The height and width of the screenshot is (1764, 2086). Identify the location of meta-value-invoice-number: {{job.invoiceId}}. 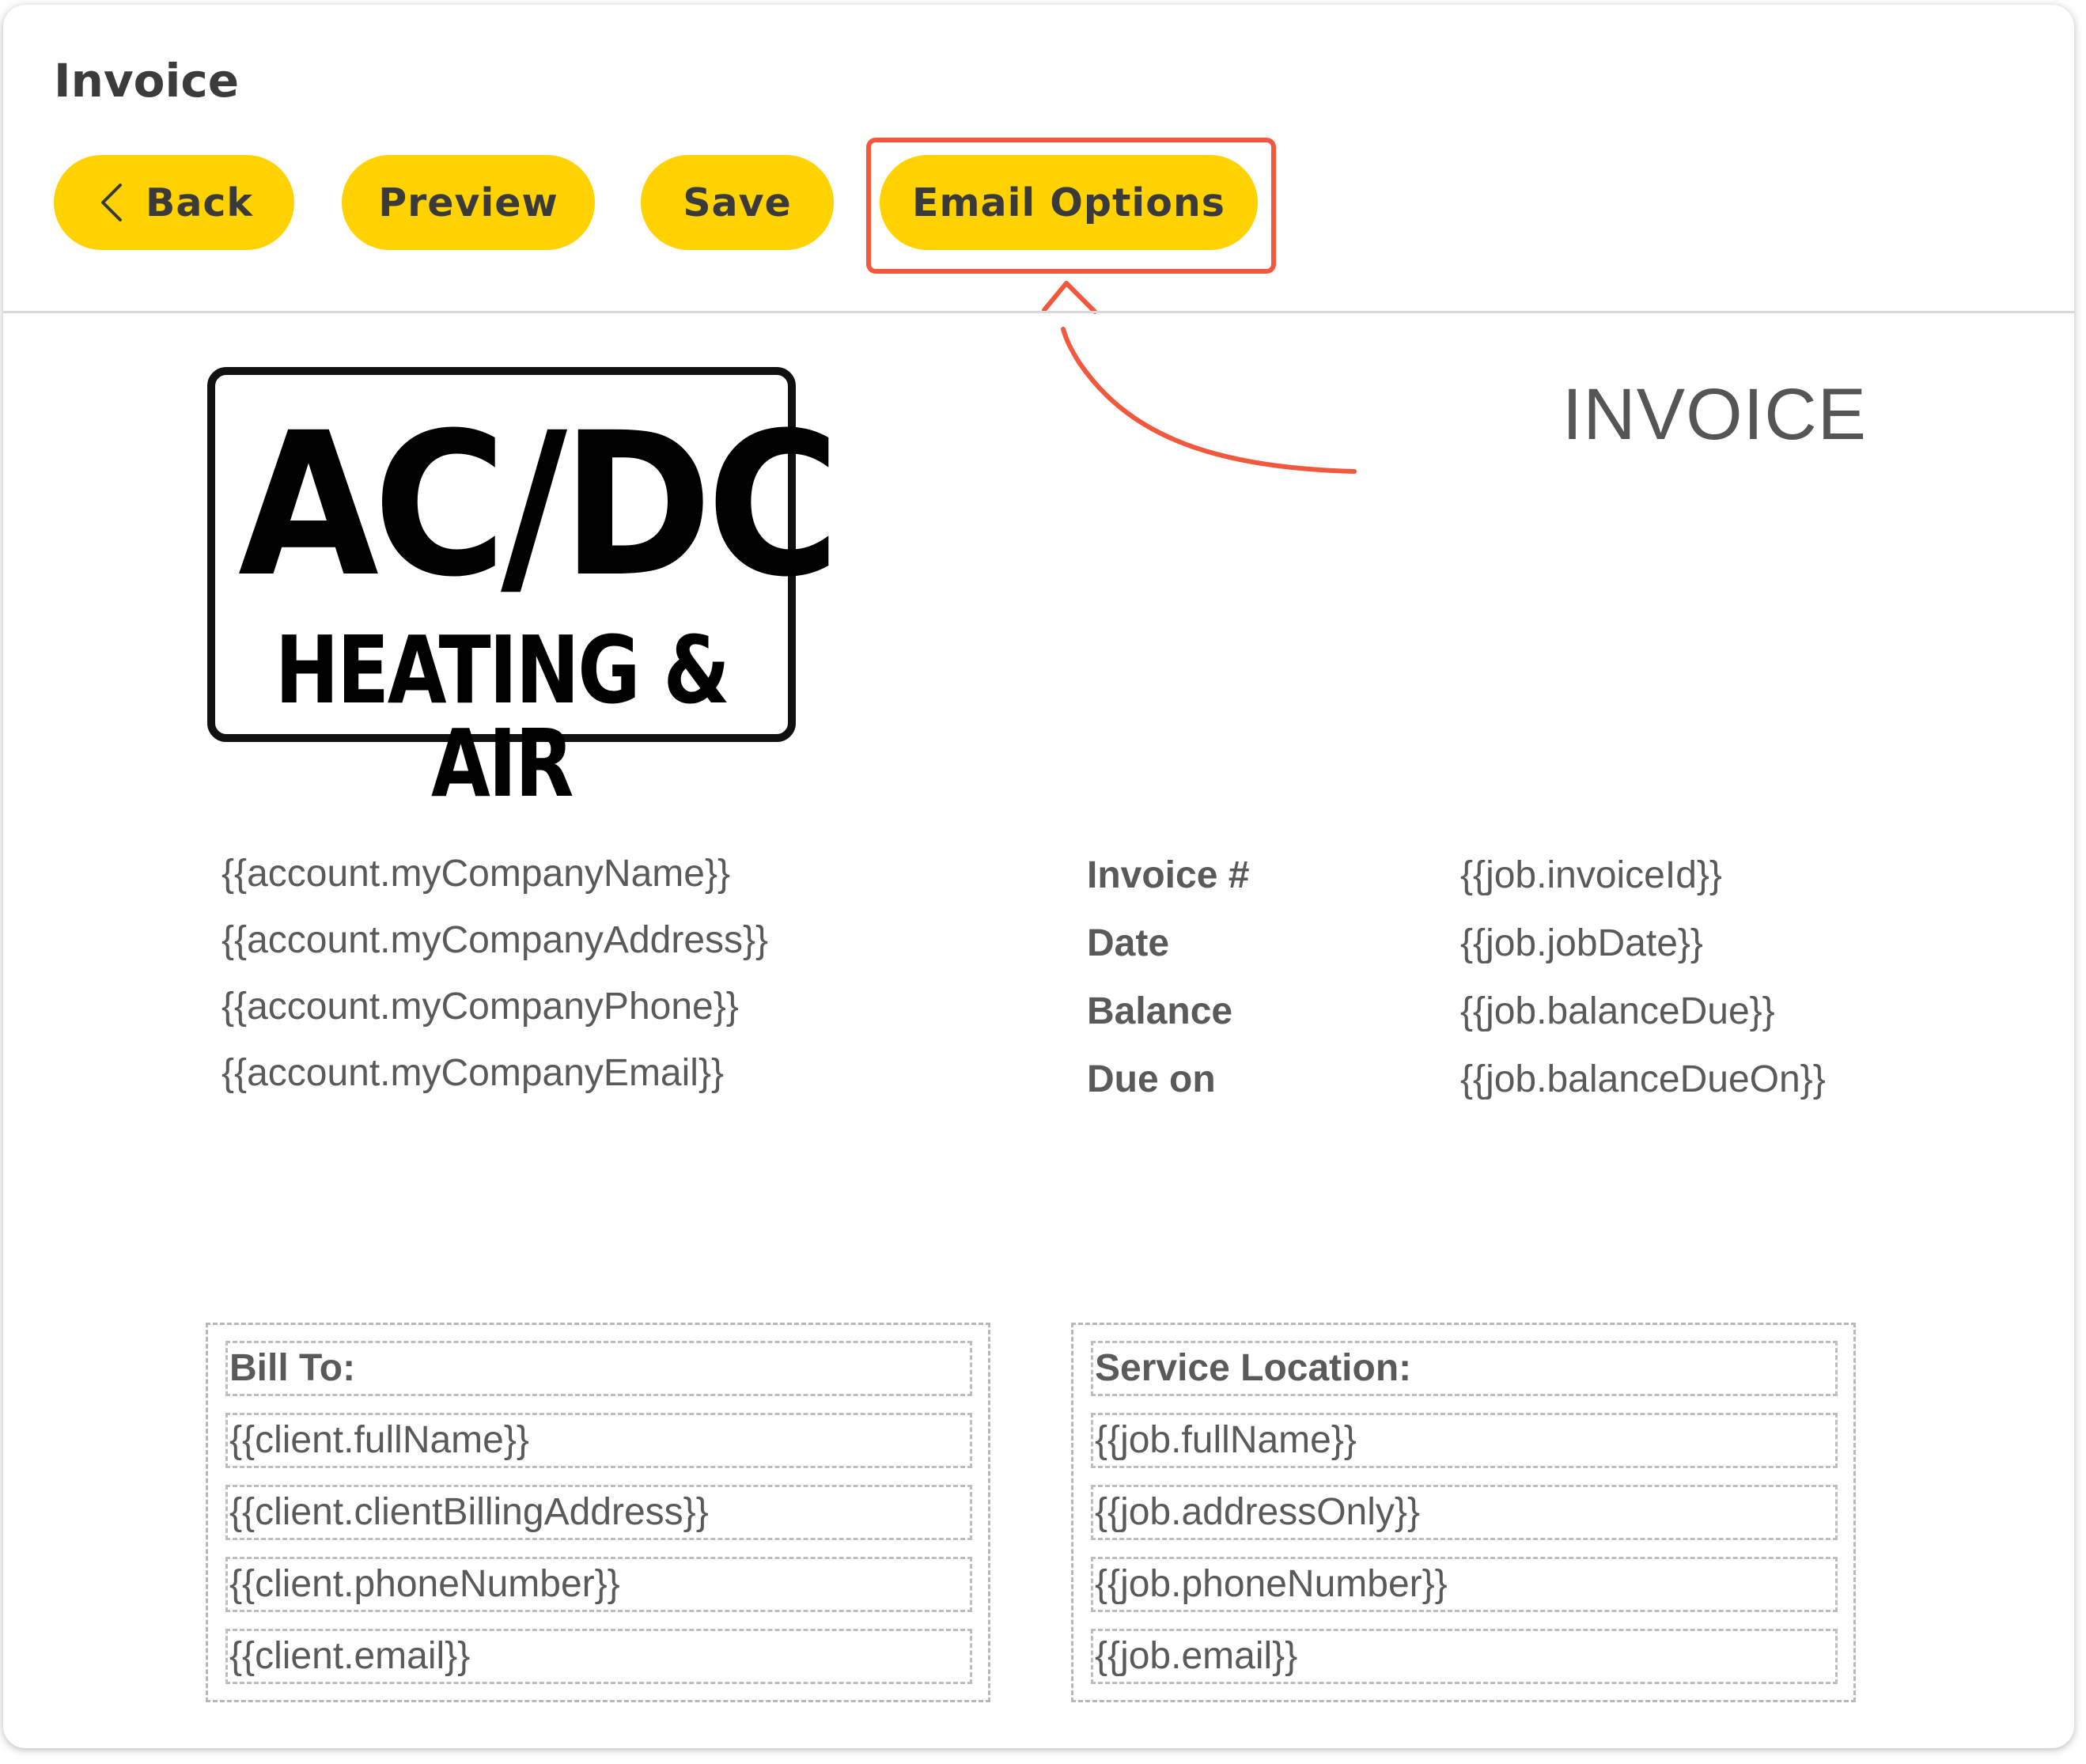
(1591, 875).